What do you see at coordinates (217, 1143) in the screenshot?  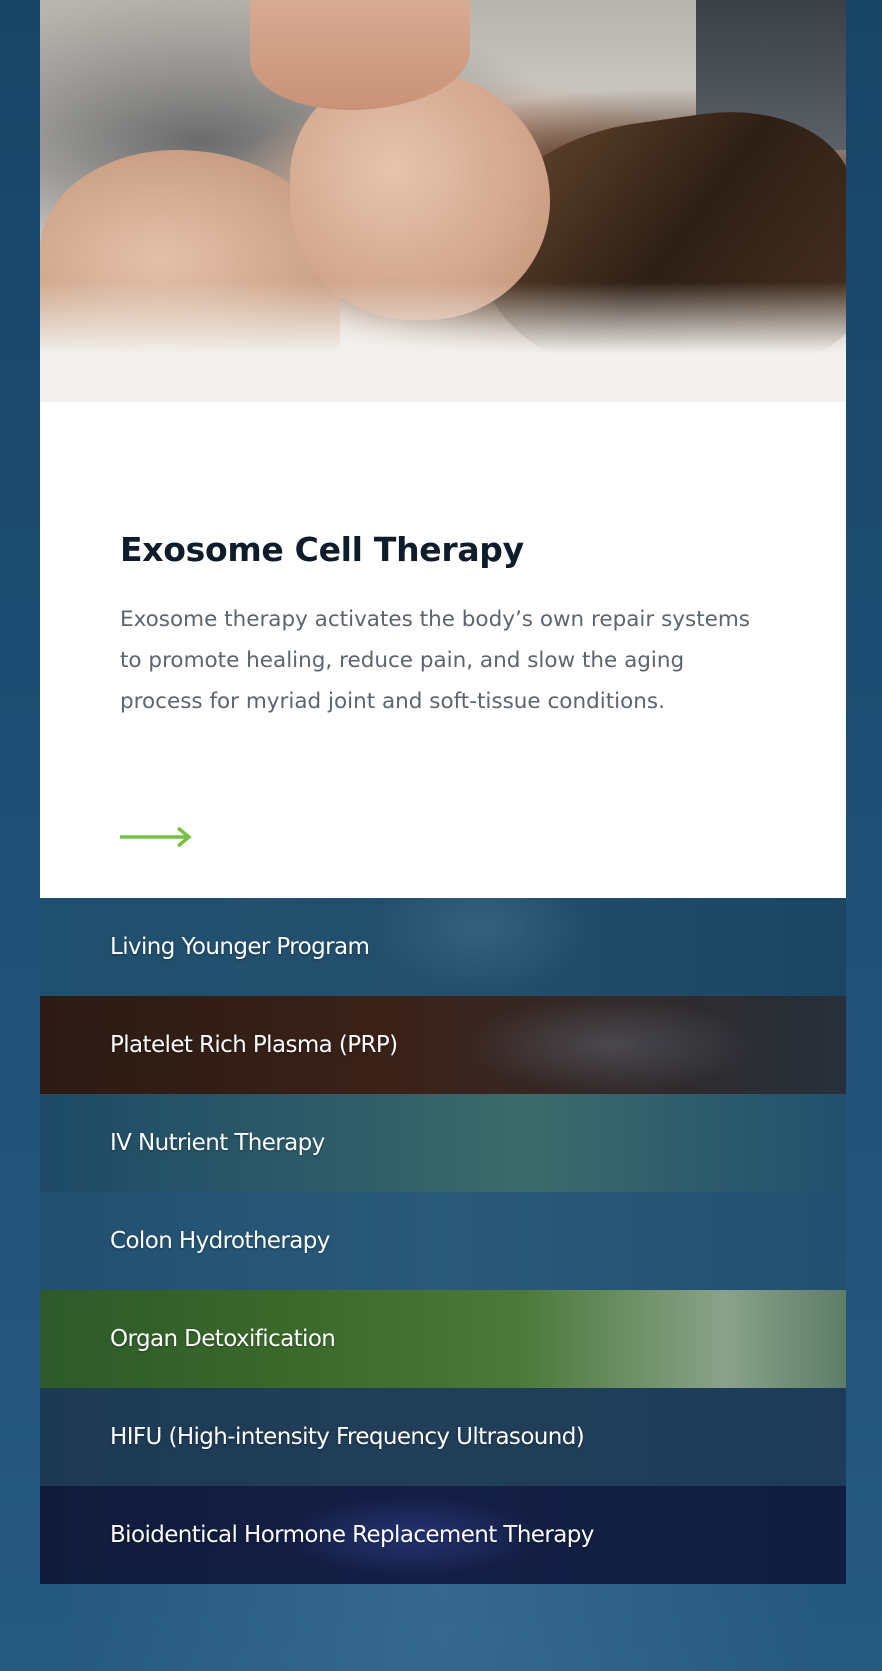 I see `list-item-label: IV Nutrient Therapy` at bounding box center [217, 1143].